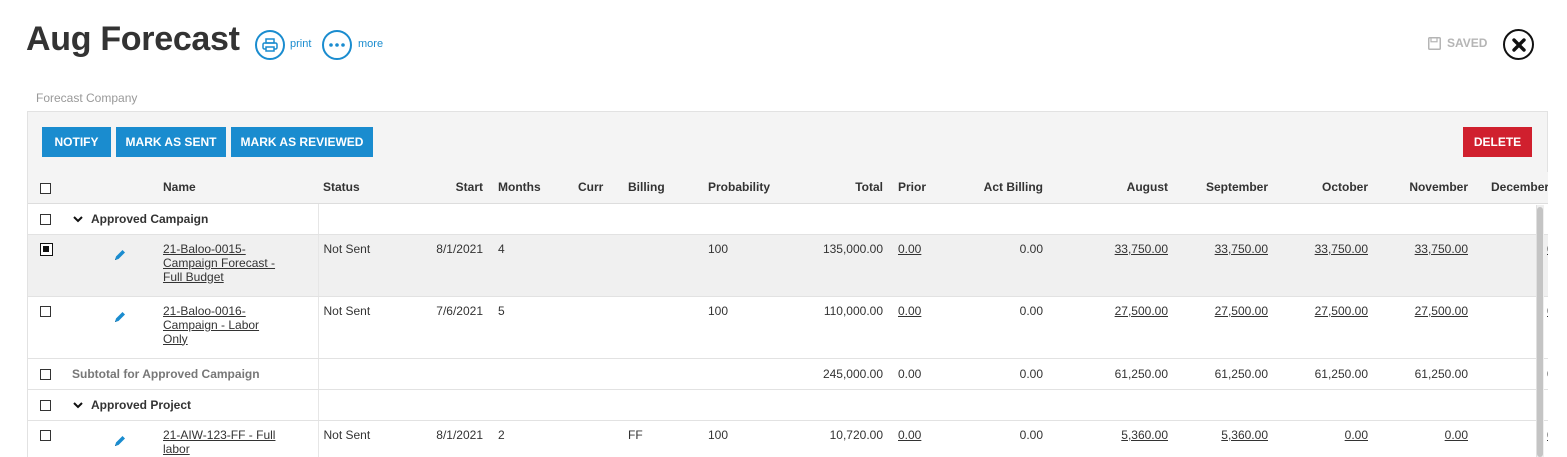 This screenshot has height=457, width=1567. I want to click on col-header-curr: Curr, so click(603, 188).